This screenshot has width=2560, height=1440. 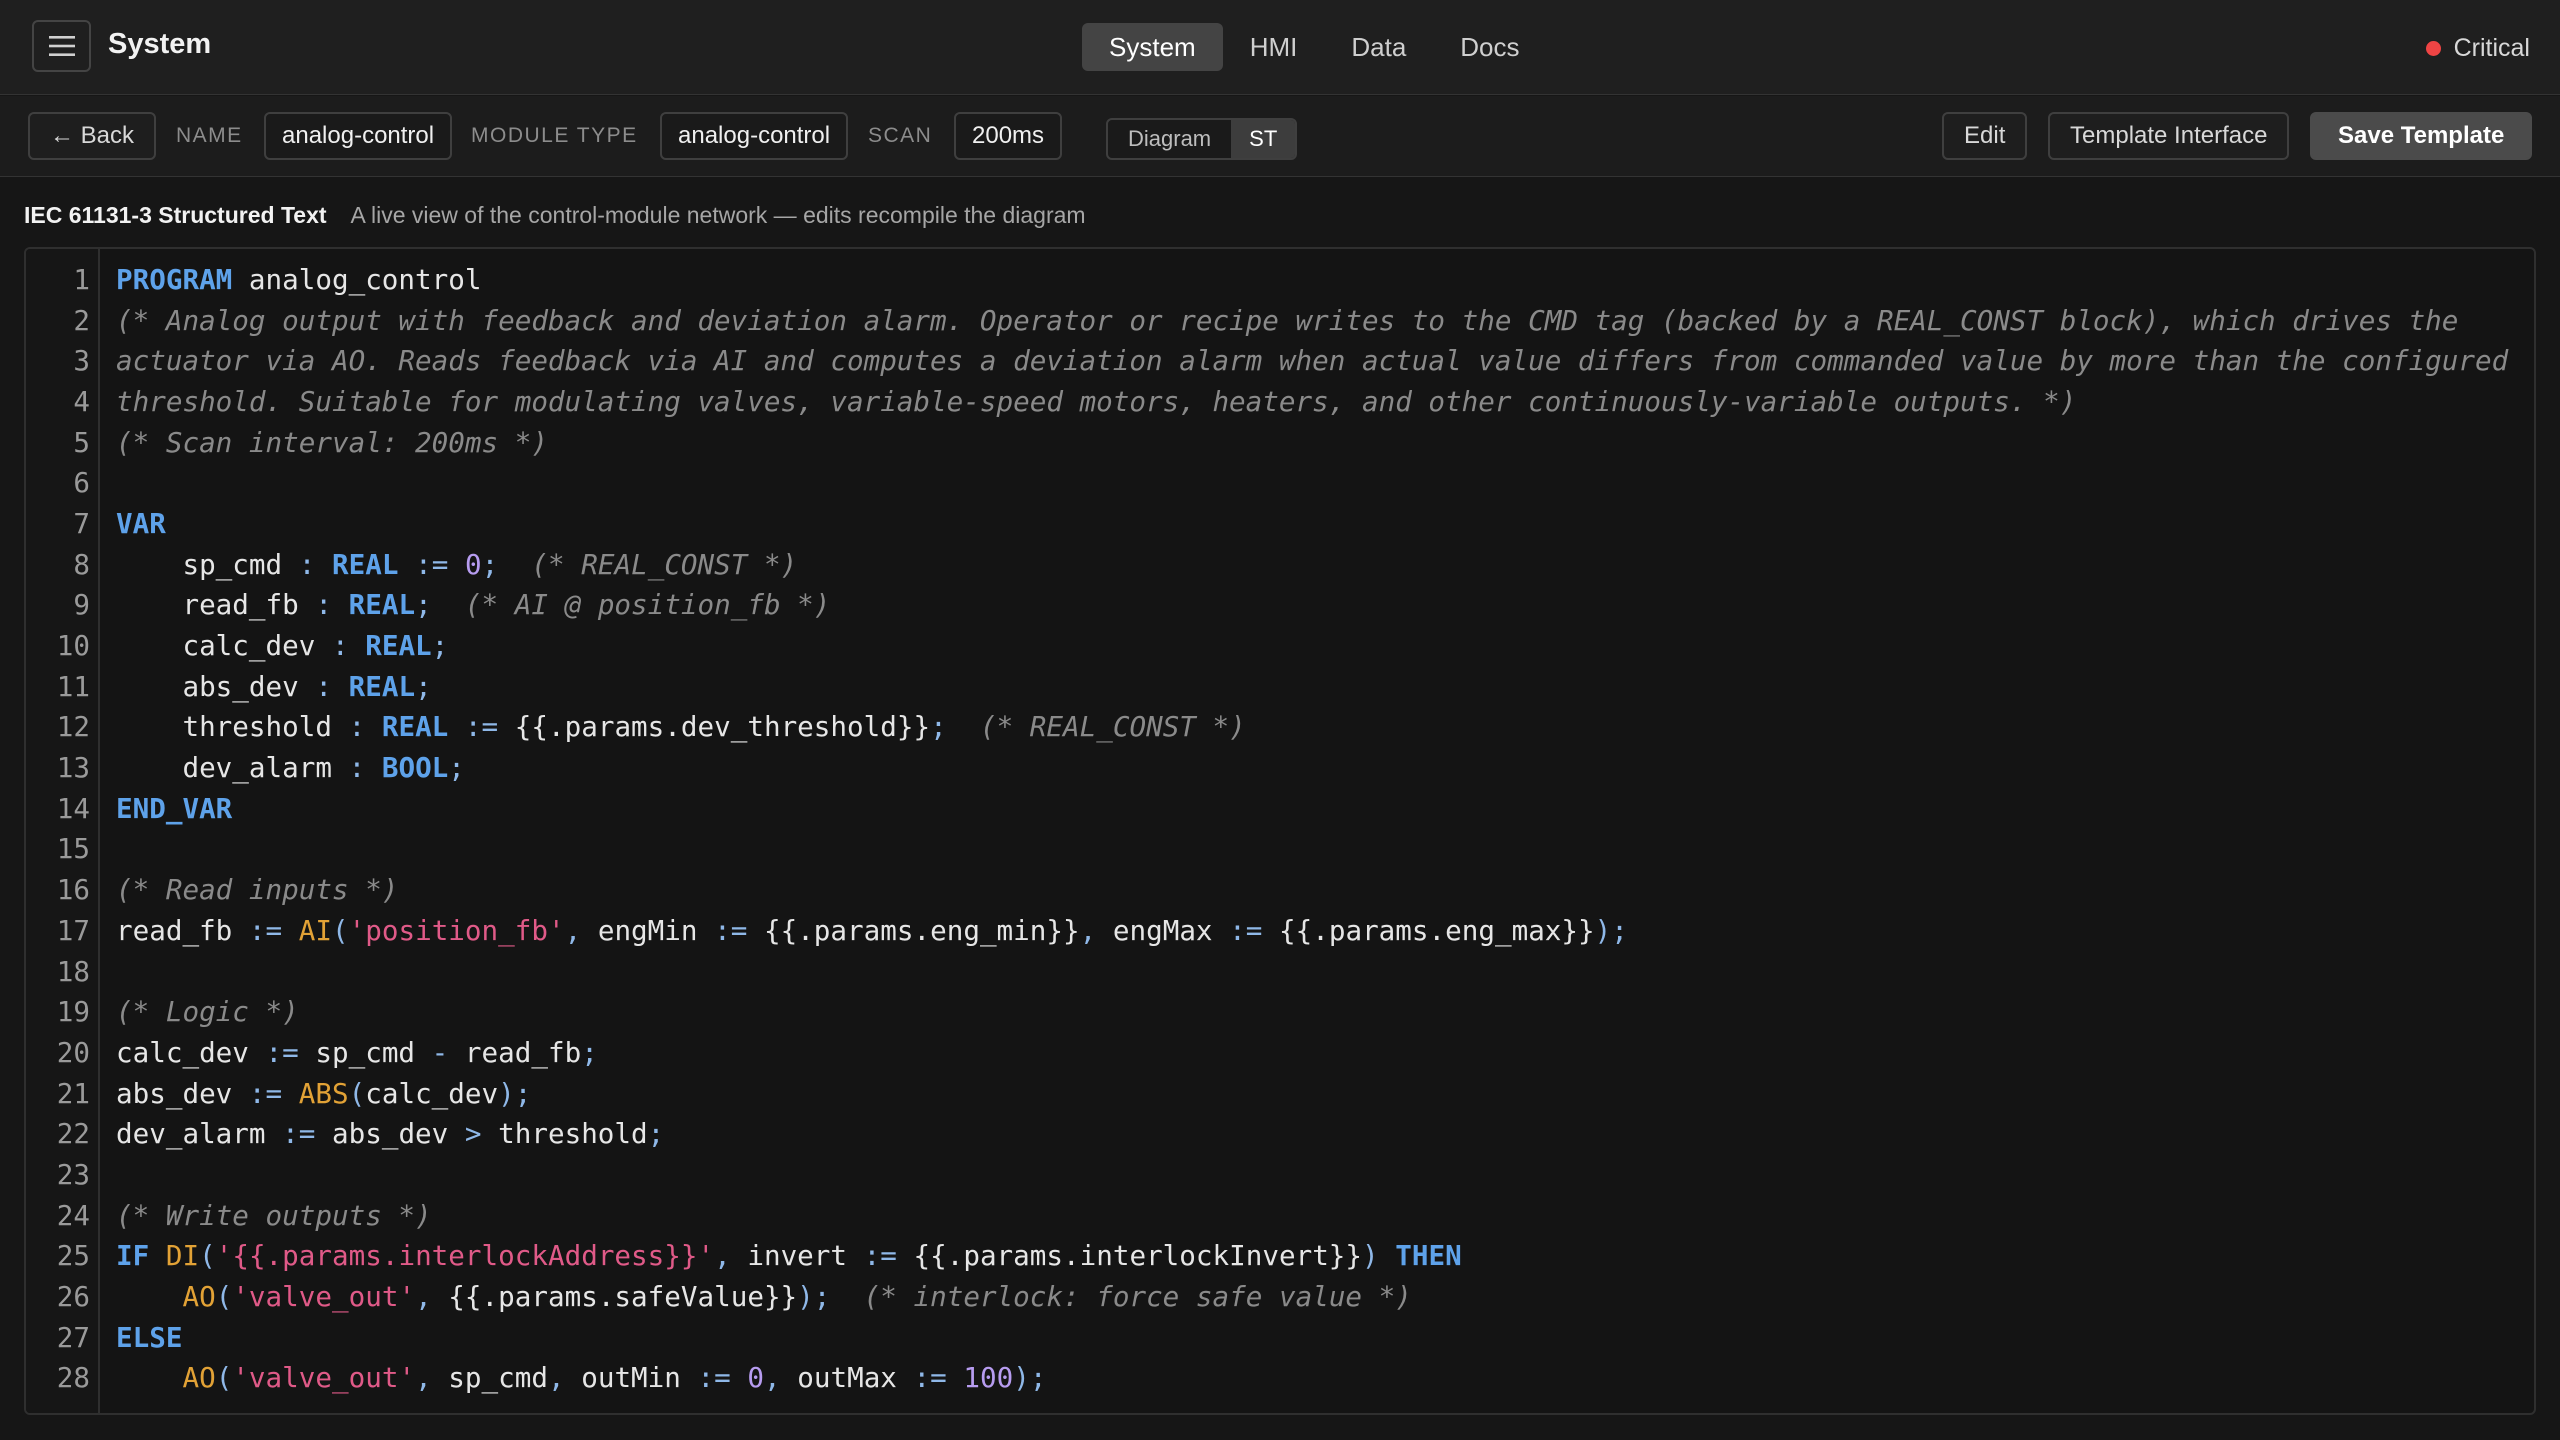 What do you see at coordinates (1280, 523) in the screenshot?
I see `code-line: 7 VAR` at bounding box center [1280, 523].